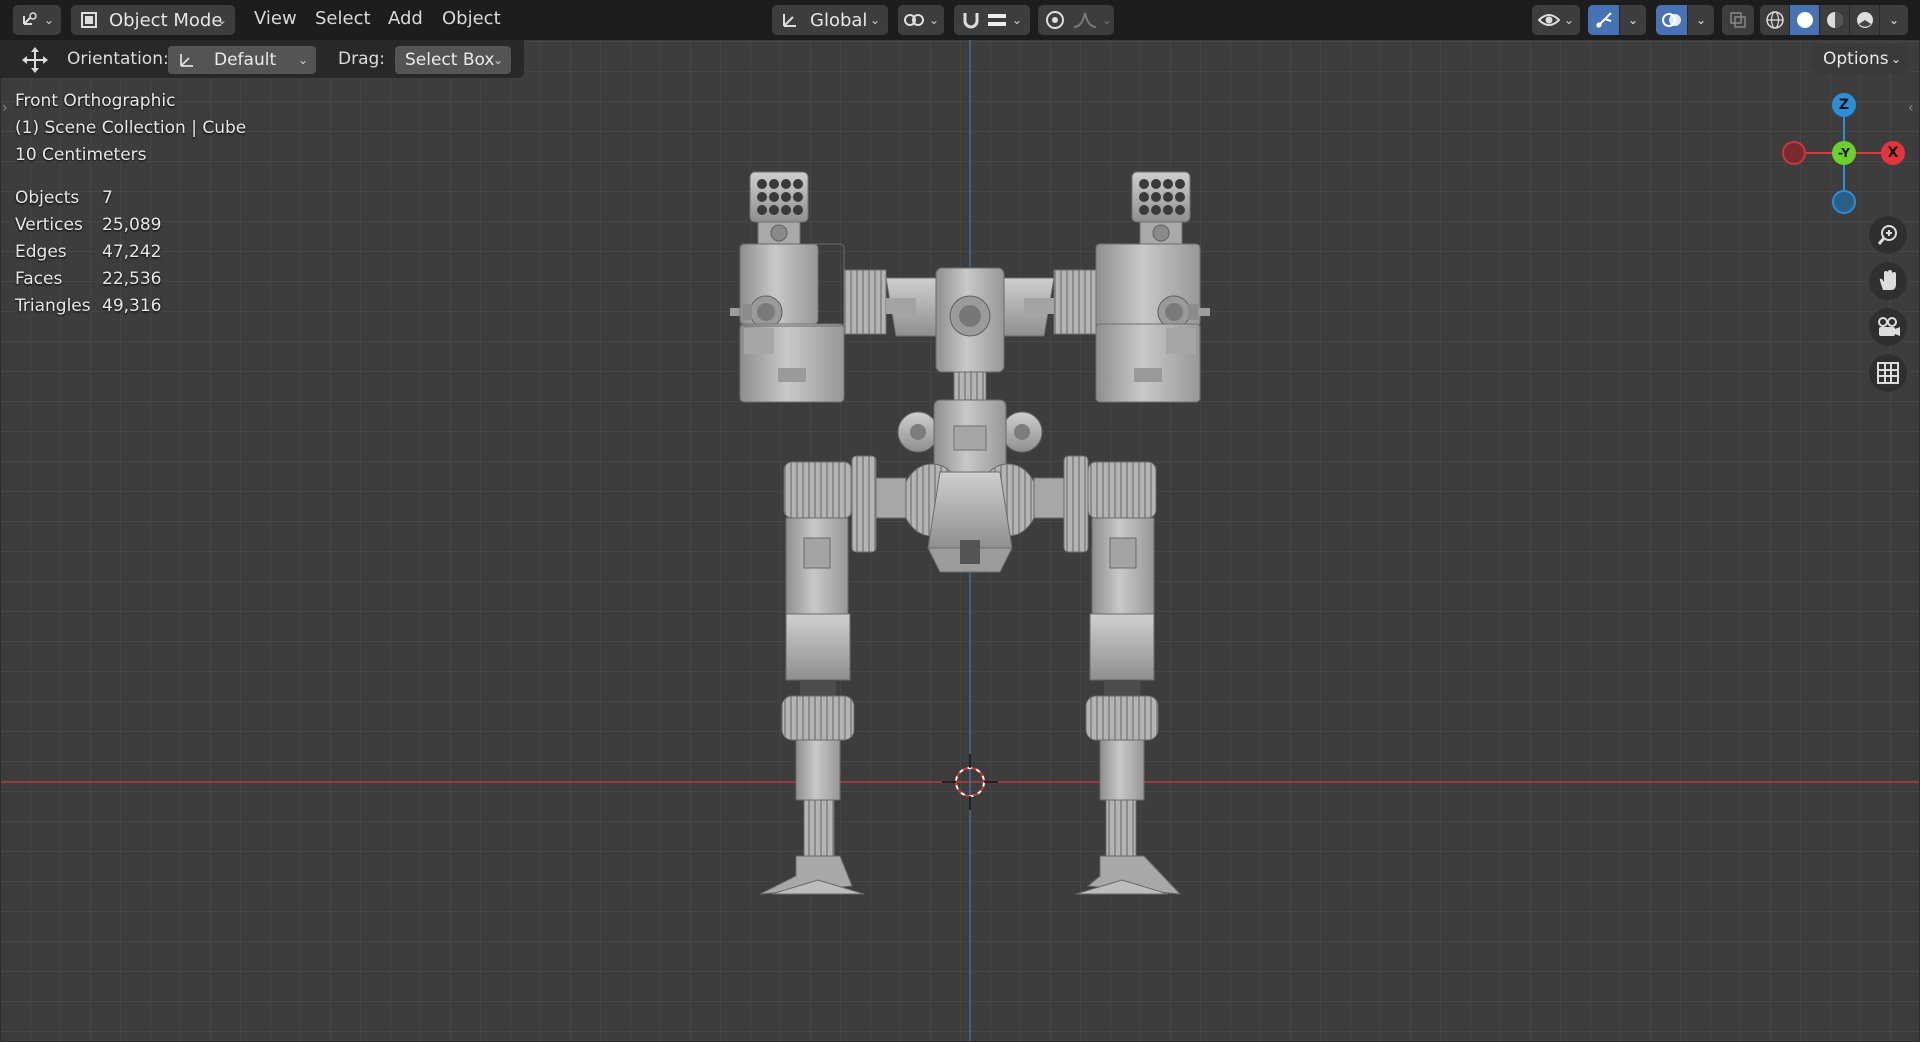  I want to click on drag-dropdown: Select Box ⌄, so click(453, 60).